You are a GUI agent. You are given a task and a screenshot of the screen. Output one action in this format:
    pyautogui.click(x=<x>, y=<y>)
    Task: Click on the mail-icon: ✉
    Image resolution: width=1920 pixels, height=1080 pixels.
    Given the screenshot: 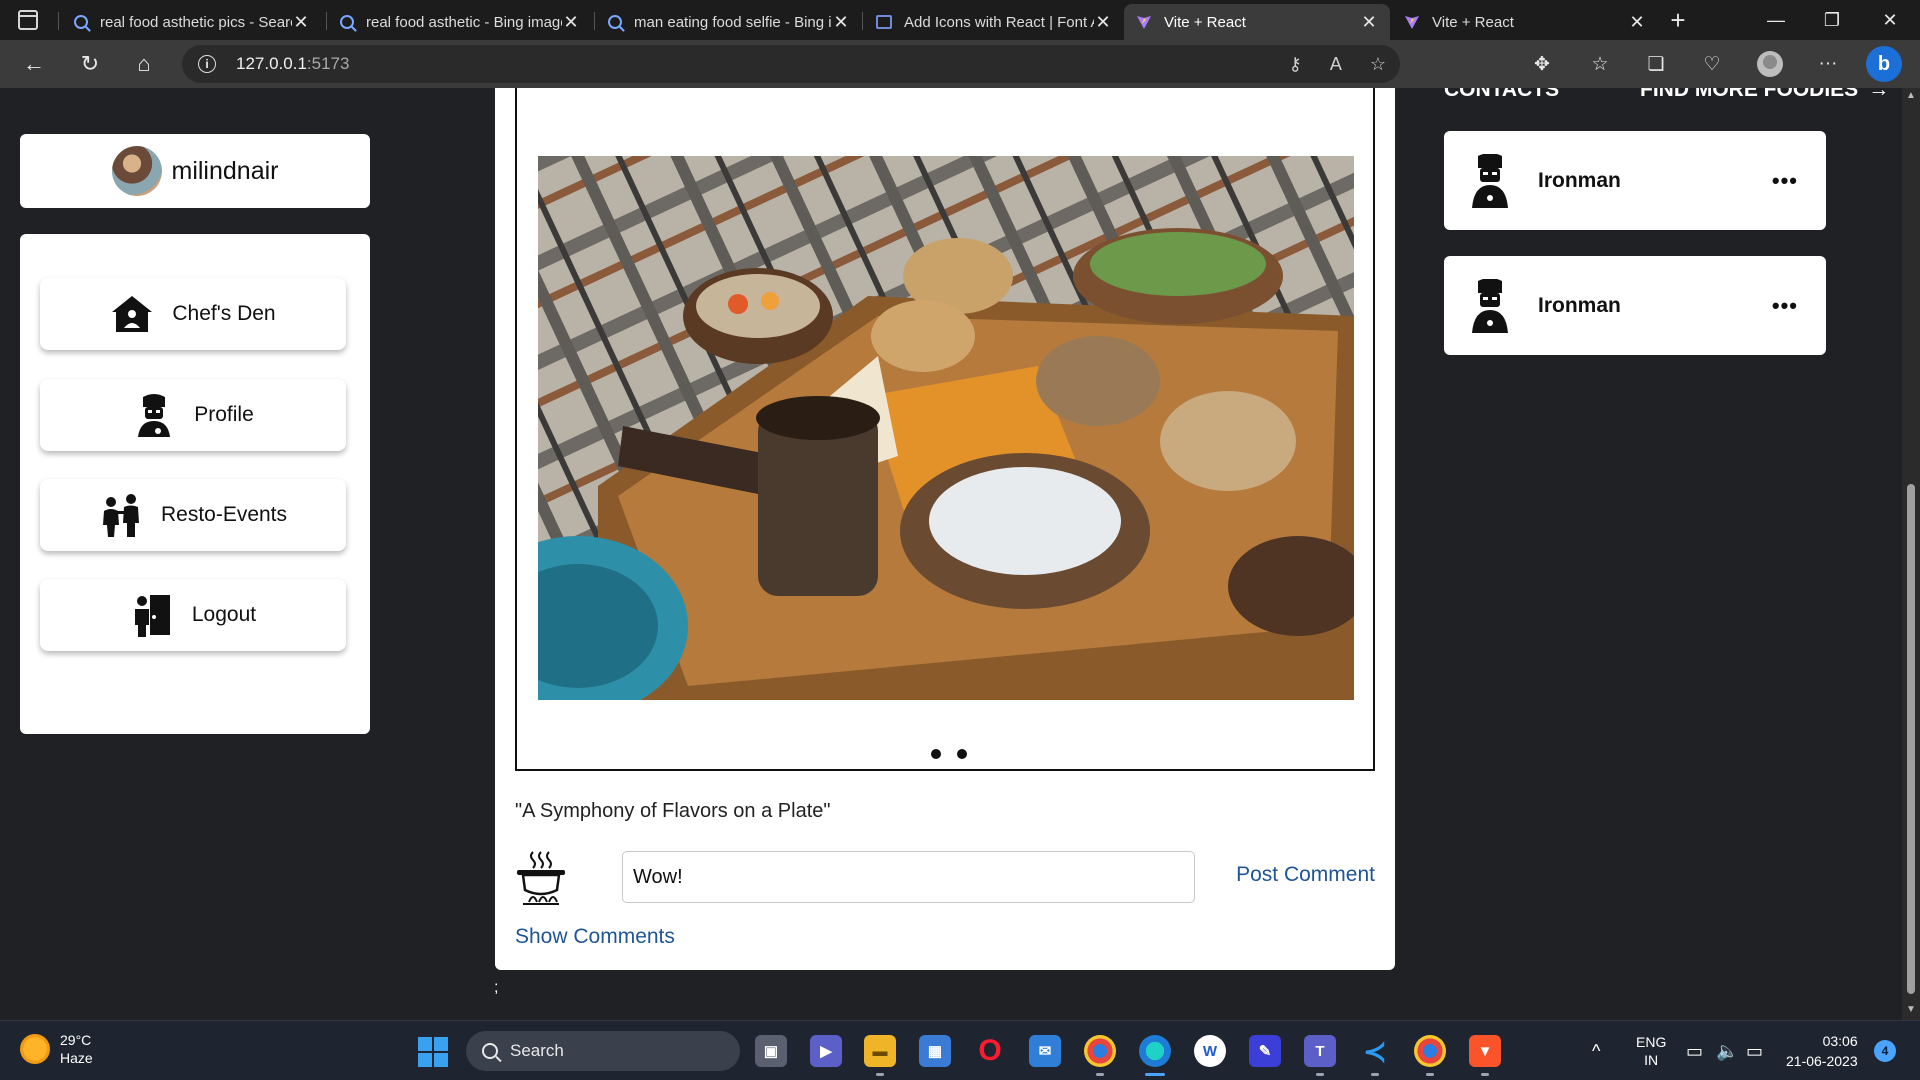 What is the action you would take?
    pyautogui.click(x=1045, y=1051)
    